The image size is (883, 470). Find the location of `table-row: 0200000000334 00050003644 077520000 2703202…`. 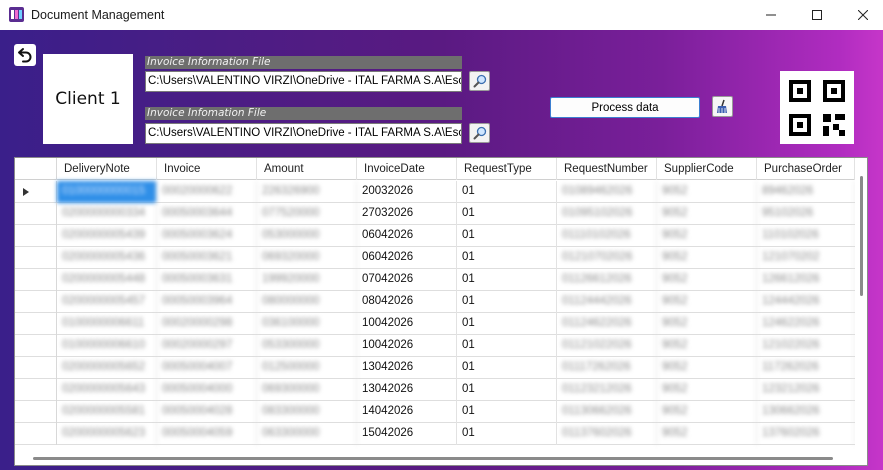

table-row: 0200000000334 00050003644 077520000 2703202… is located at coordinates (435, 214).